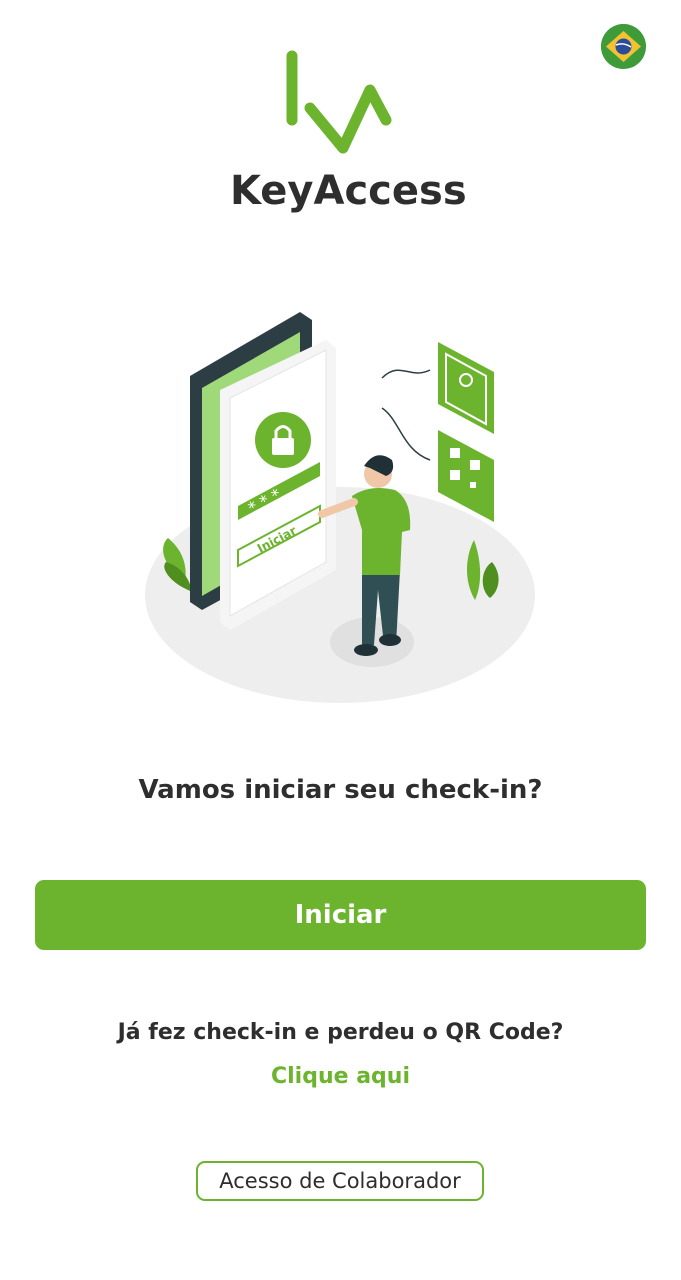  What do you see at coordinates (340, 1076) in the screenshot?
I see `lost-qr-link: Clique aqui` at bounding box center [340, 1076].